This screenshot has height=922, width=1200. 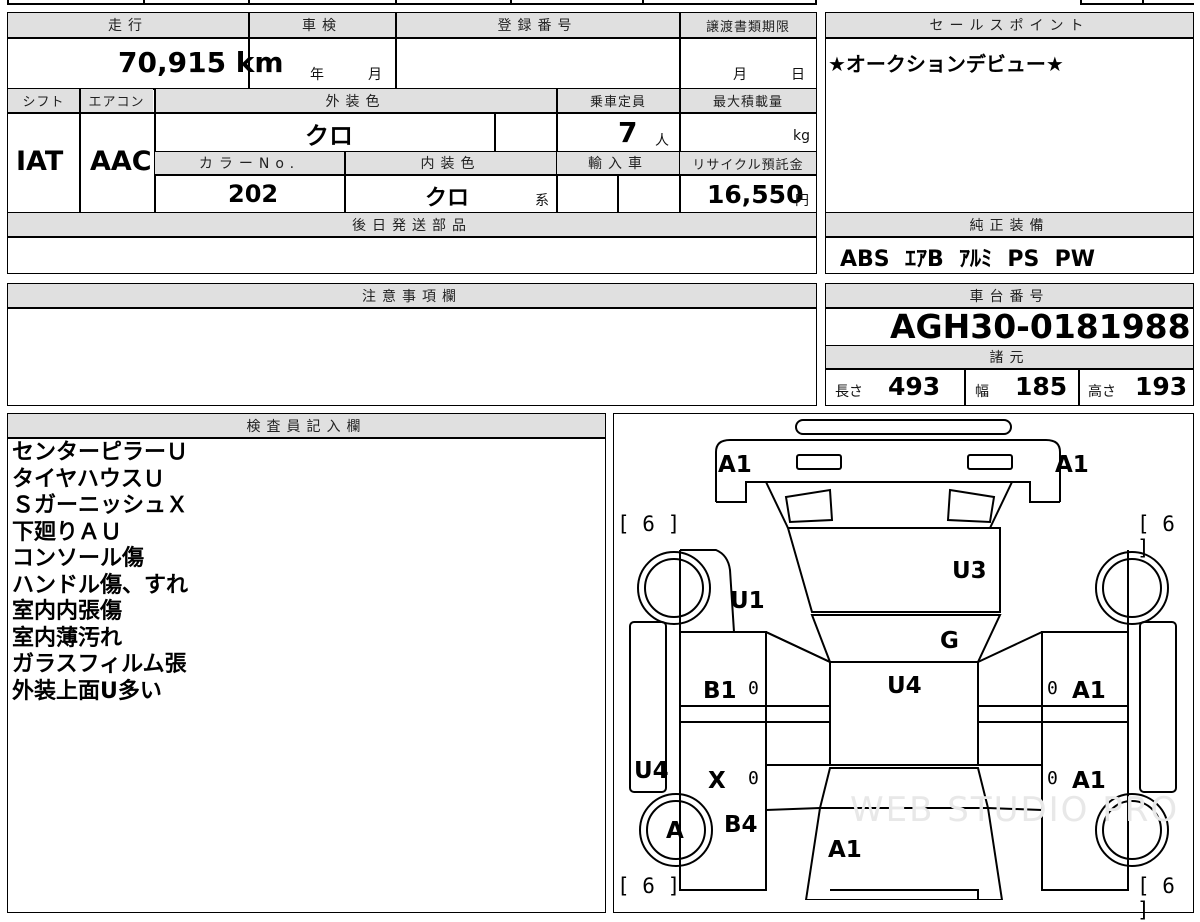 What do you see at coordinates (651, 771) in the screenshot?
I see `mark-left-sill: U4` at bounding box center [651, 771].